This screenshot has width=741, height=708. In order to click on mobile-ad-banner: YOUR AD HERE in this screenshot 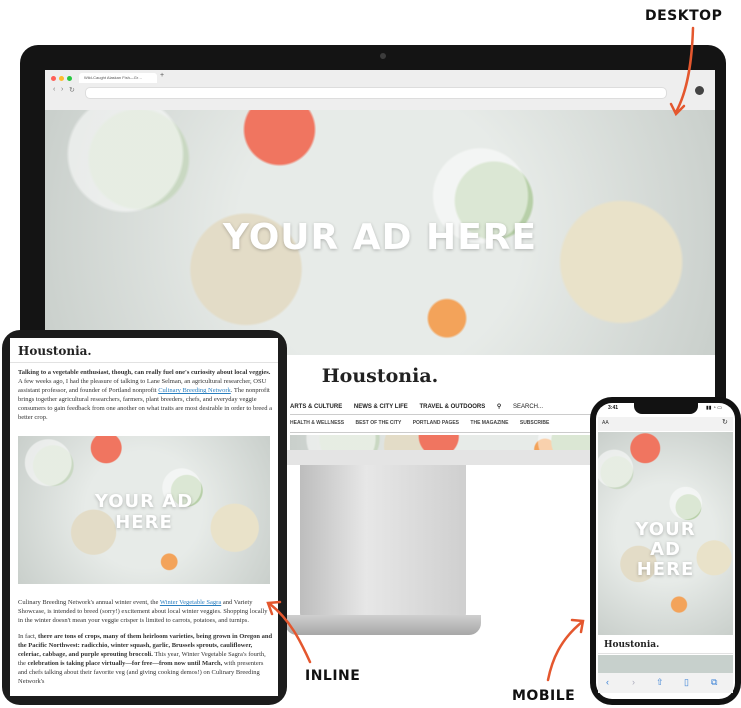, I will do `click(665, 533)`.